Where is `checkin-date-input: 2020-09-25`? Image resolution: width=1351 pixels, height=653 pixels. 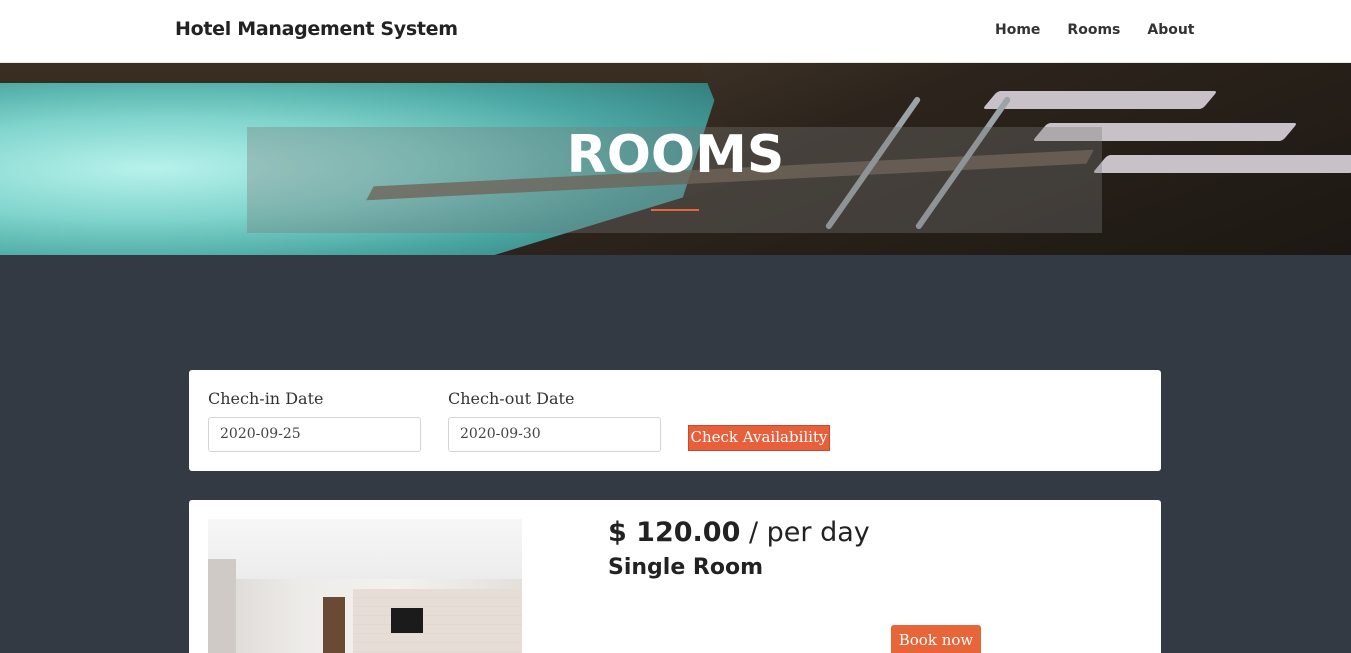 checkin-date-input: 2020-09-25 is located at coordinates (314, 434).